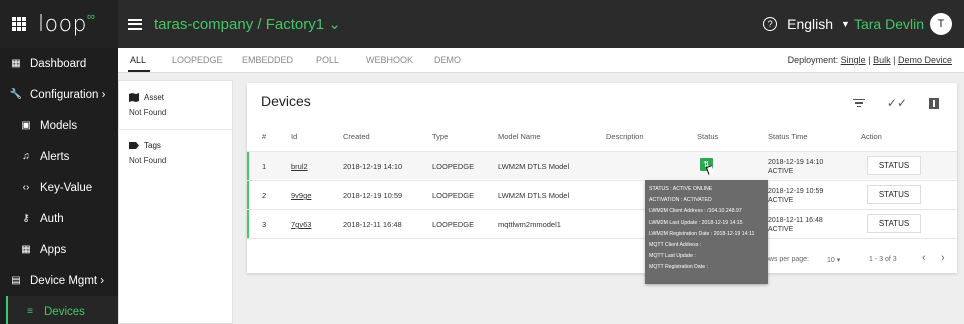 The image size is (964, 324). I want to click on tags-filter-title: Tags, so click(152, 145).